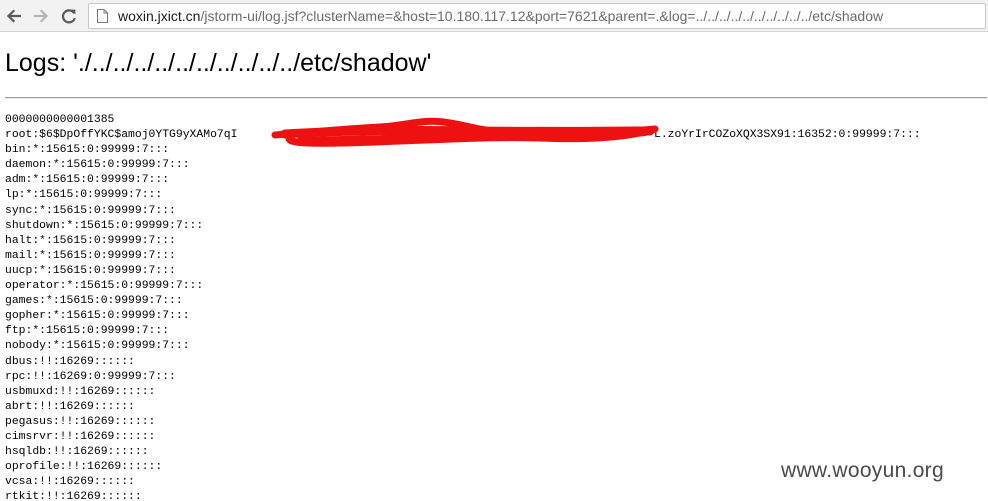  I want to click on log-line: lp:*:15615:0:99999:7:::, so click(121, 195).